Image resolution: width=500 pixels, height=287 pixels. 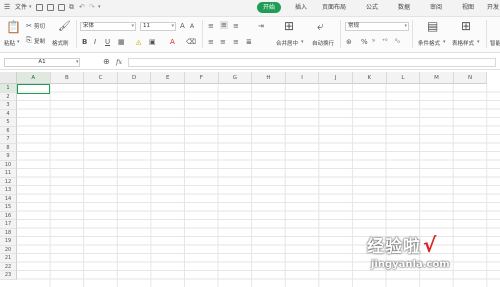 What do you see at coordinates (121, 42) in the screenshot?
I see `borders-icon: ▦` at bounding box center [121, 42].